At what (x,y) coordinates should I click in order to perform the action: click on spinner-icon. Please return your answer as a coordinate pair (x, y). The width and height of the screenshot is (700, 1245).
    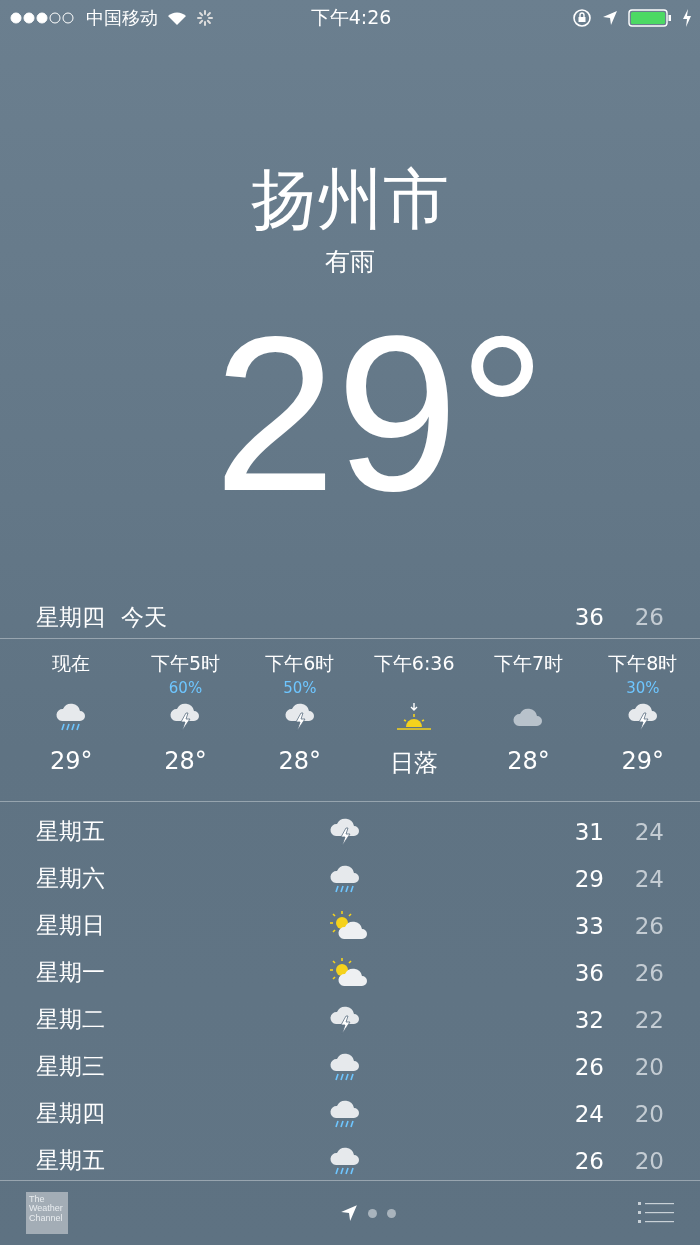
    Looking at the image, I should click on (205, 18).